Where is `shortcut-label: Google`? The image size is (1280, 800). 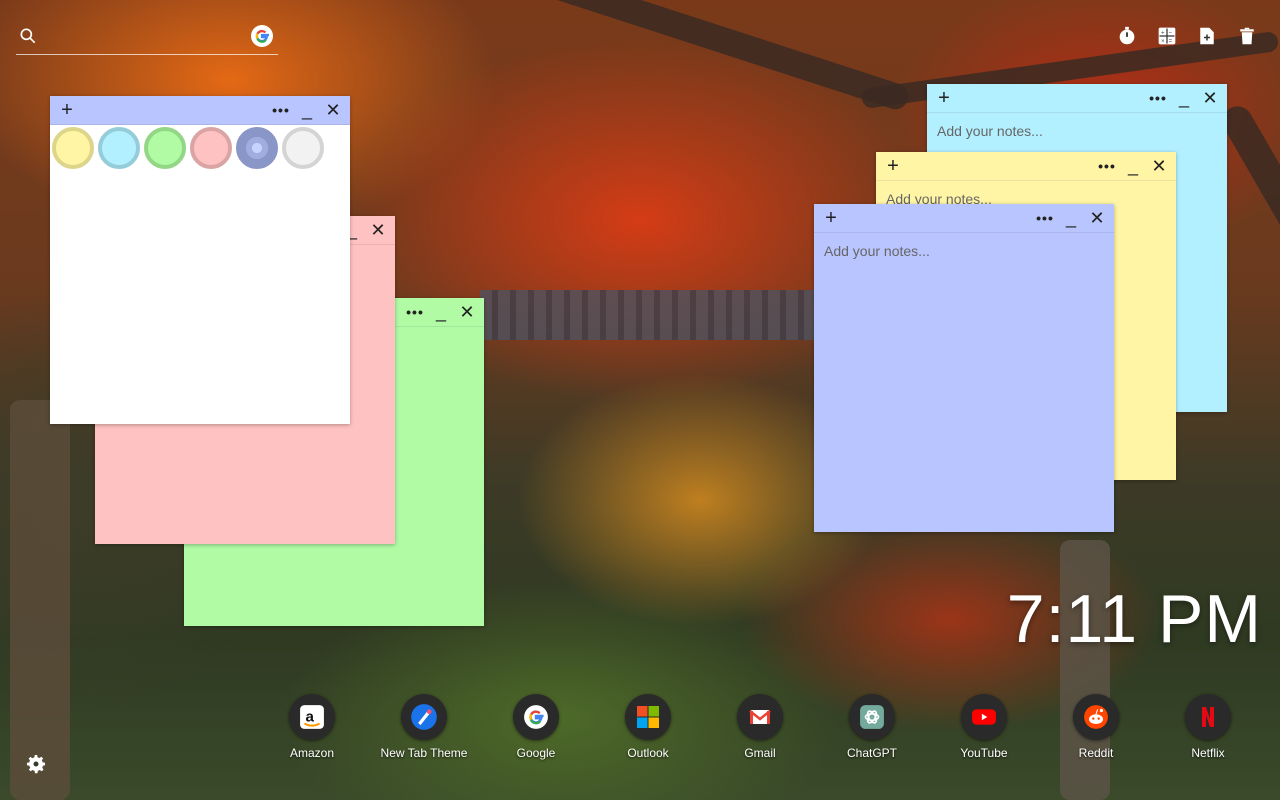 shortcut-label: Google is located at coordinates (536, 753).